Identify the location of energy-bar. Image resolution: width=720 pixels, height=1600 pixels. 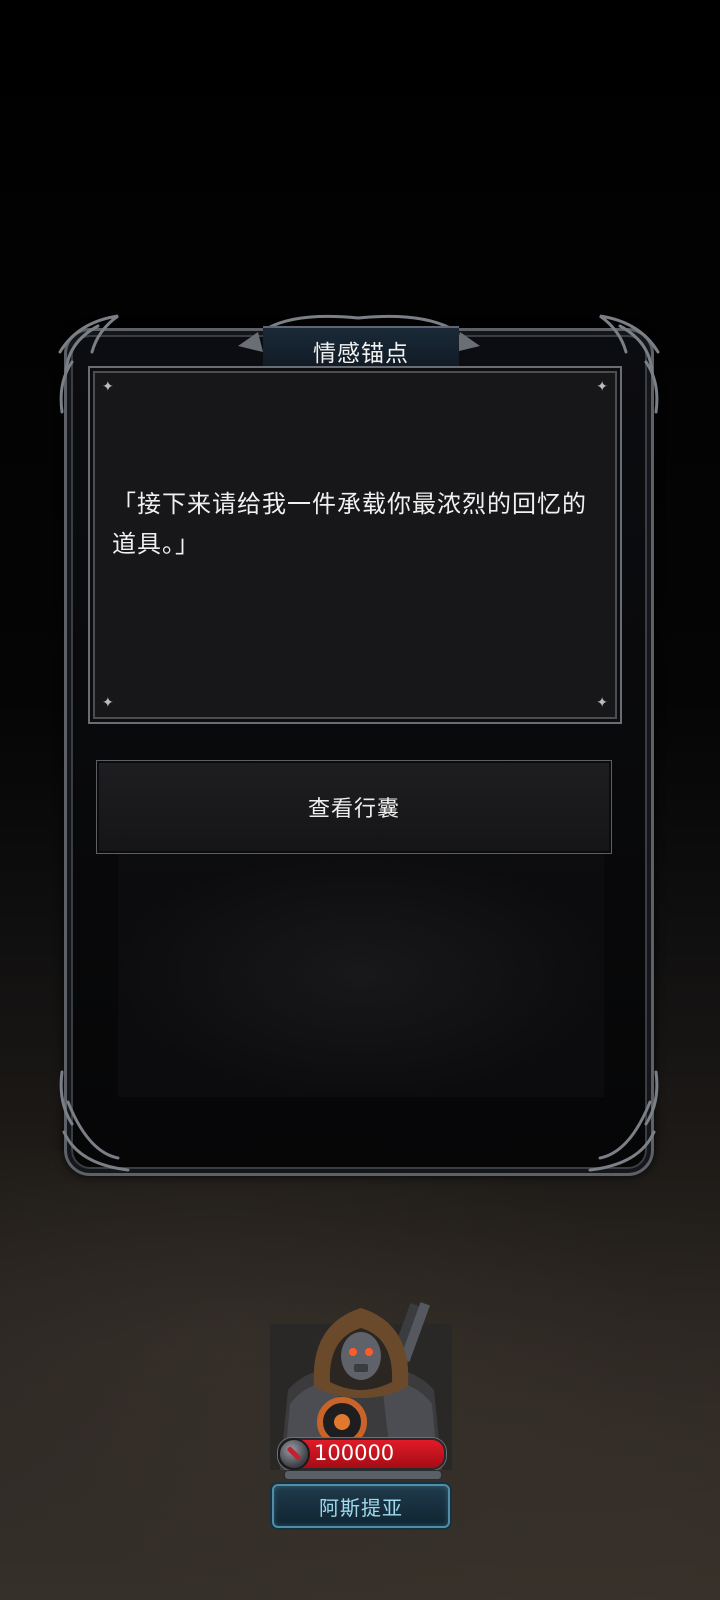
(363, 1475).